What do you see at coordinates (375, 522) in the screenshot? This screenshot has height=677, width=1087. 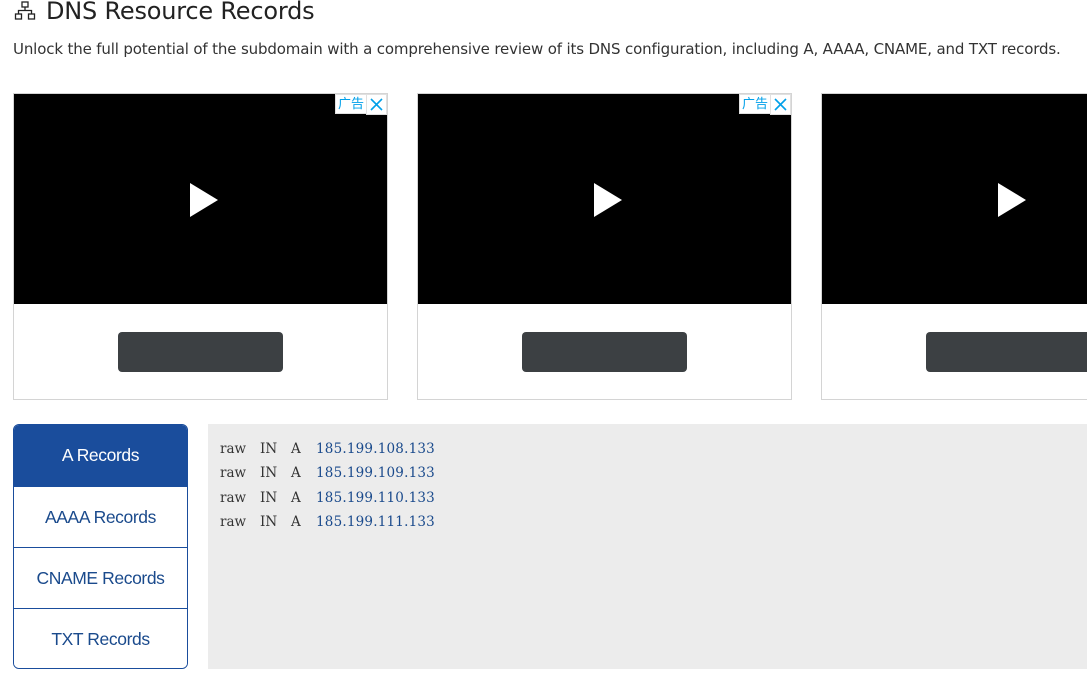 I see `record-value: 185.199.111.133` at bounding box center [375, 522].